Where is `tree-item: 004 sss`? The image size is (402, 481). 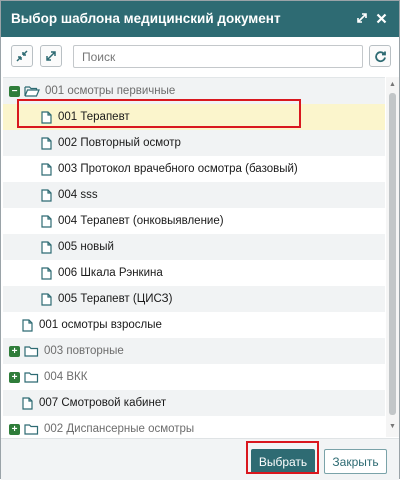 tree-item: 004 sss is located at coordinates (194, 195).